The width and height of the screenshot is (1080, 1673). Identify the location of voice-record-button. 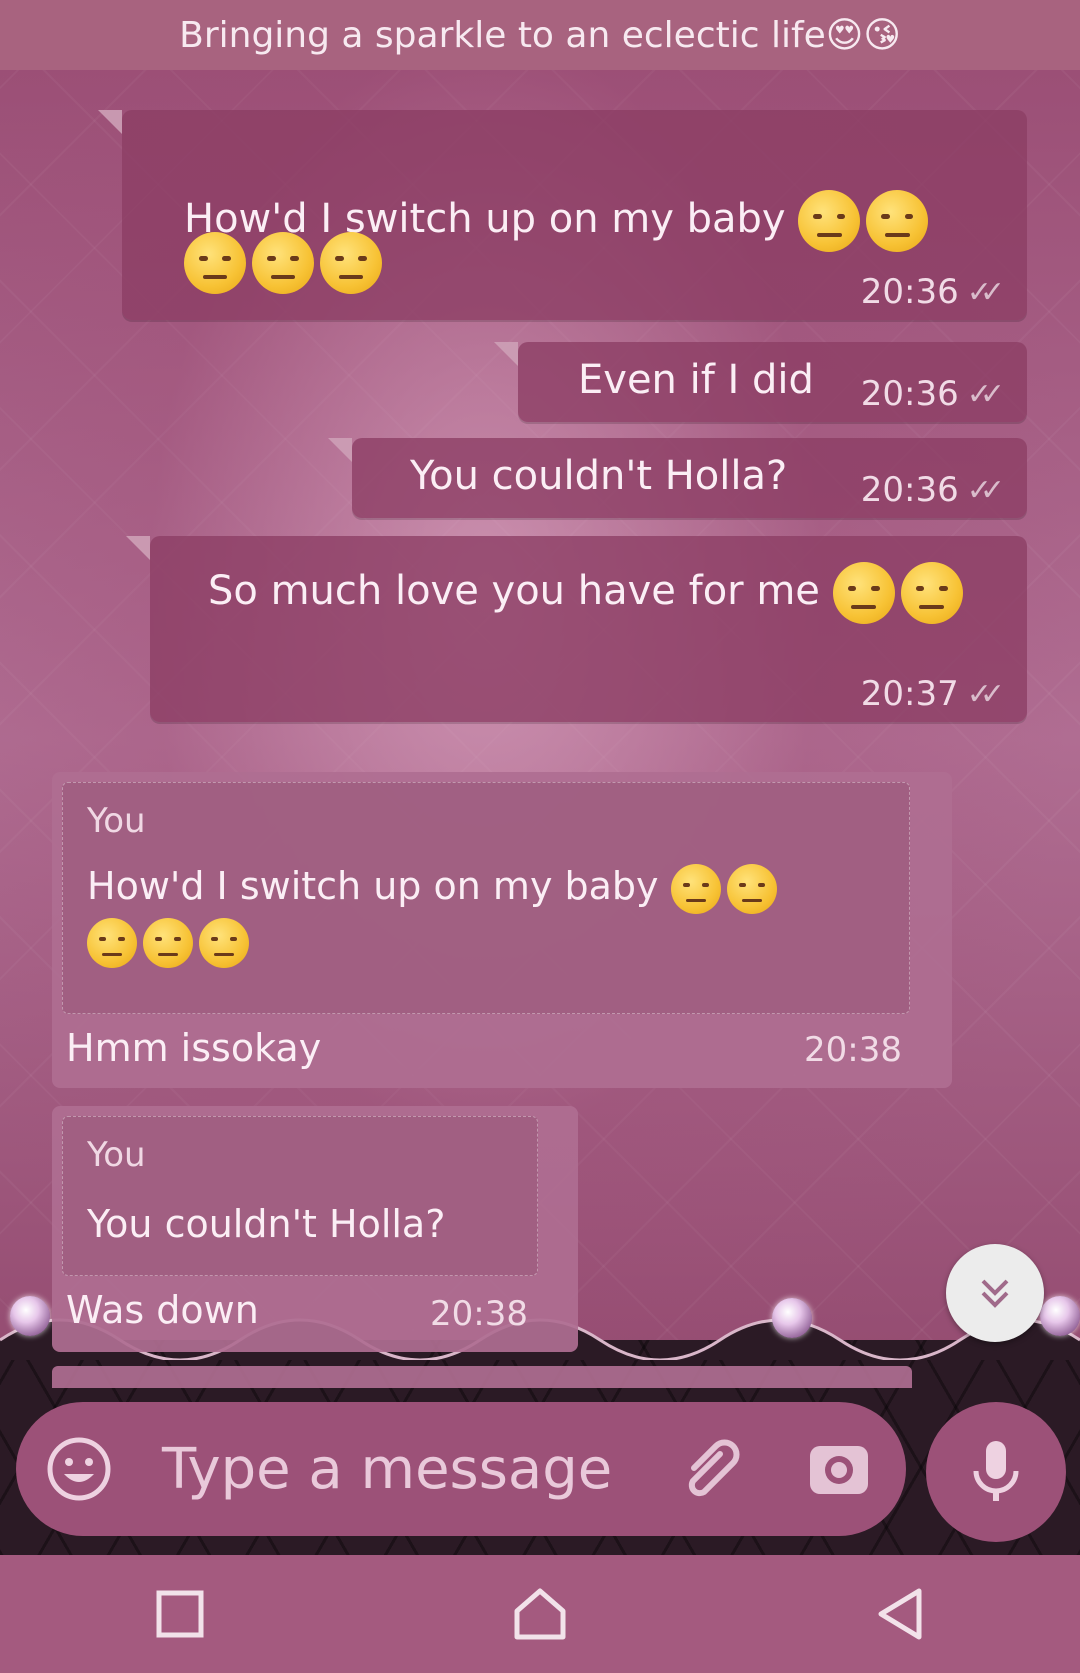
(996, 1472).